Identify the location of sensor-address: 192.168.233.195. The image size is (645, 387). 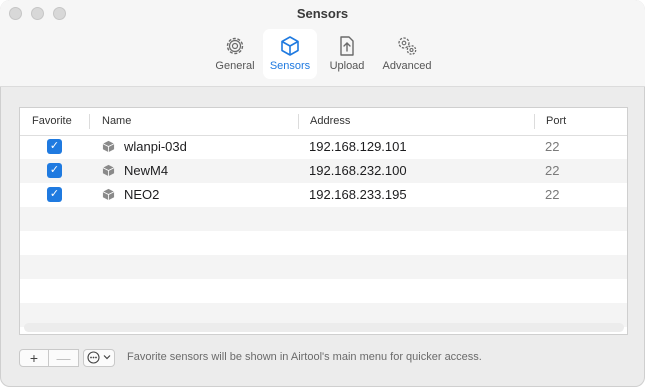
(358, 194).